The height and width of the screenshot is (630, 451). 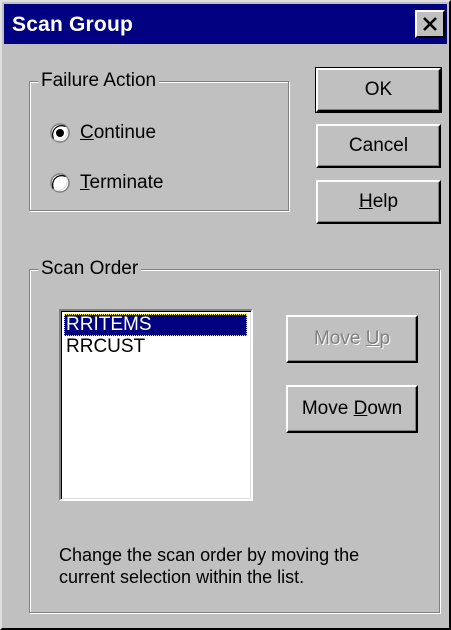 I want to click on accel-t: T, so click(x=85, y=182).